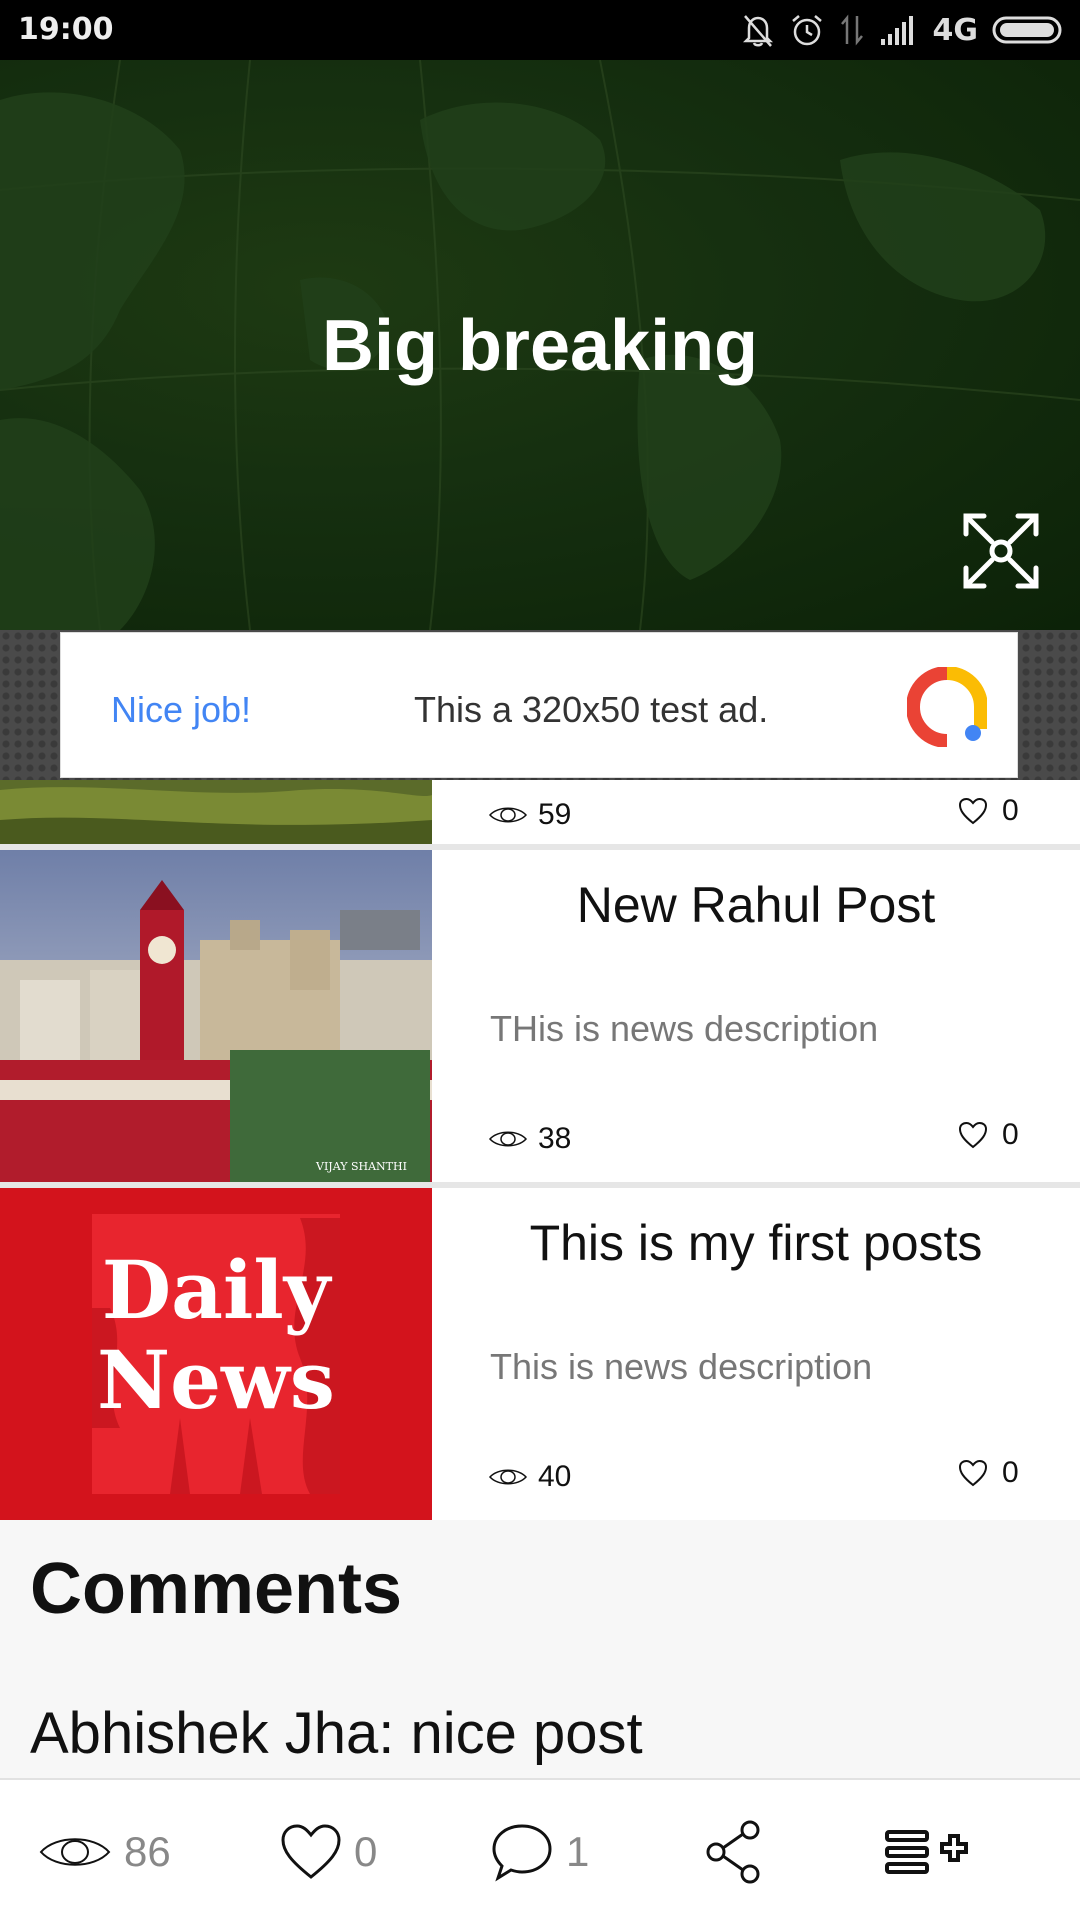  I want to click on views-count: 59, so click(555, 814).